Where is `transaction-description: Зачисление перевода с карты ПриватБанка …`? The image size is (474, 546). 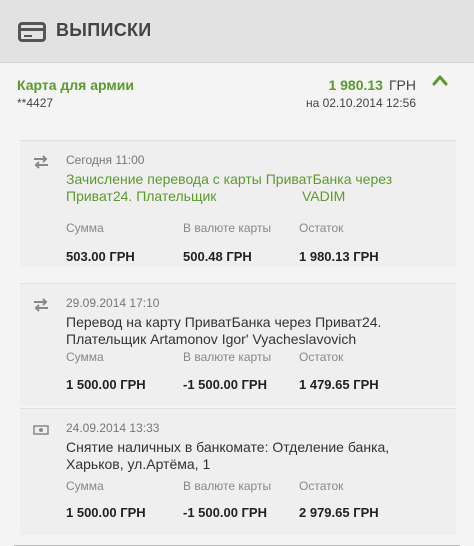 transaction-description: Зачисление перевода с карты ПриватБанка … is located at coordinates (256, 188).